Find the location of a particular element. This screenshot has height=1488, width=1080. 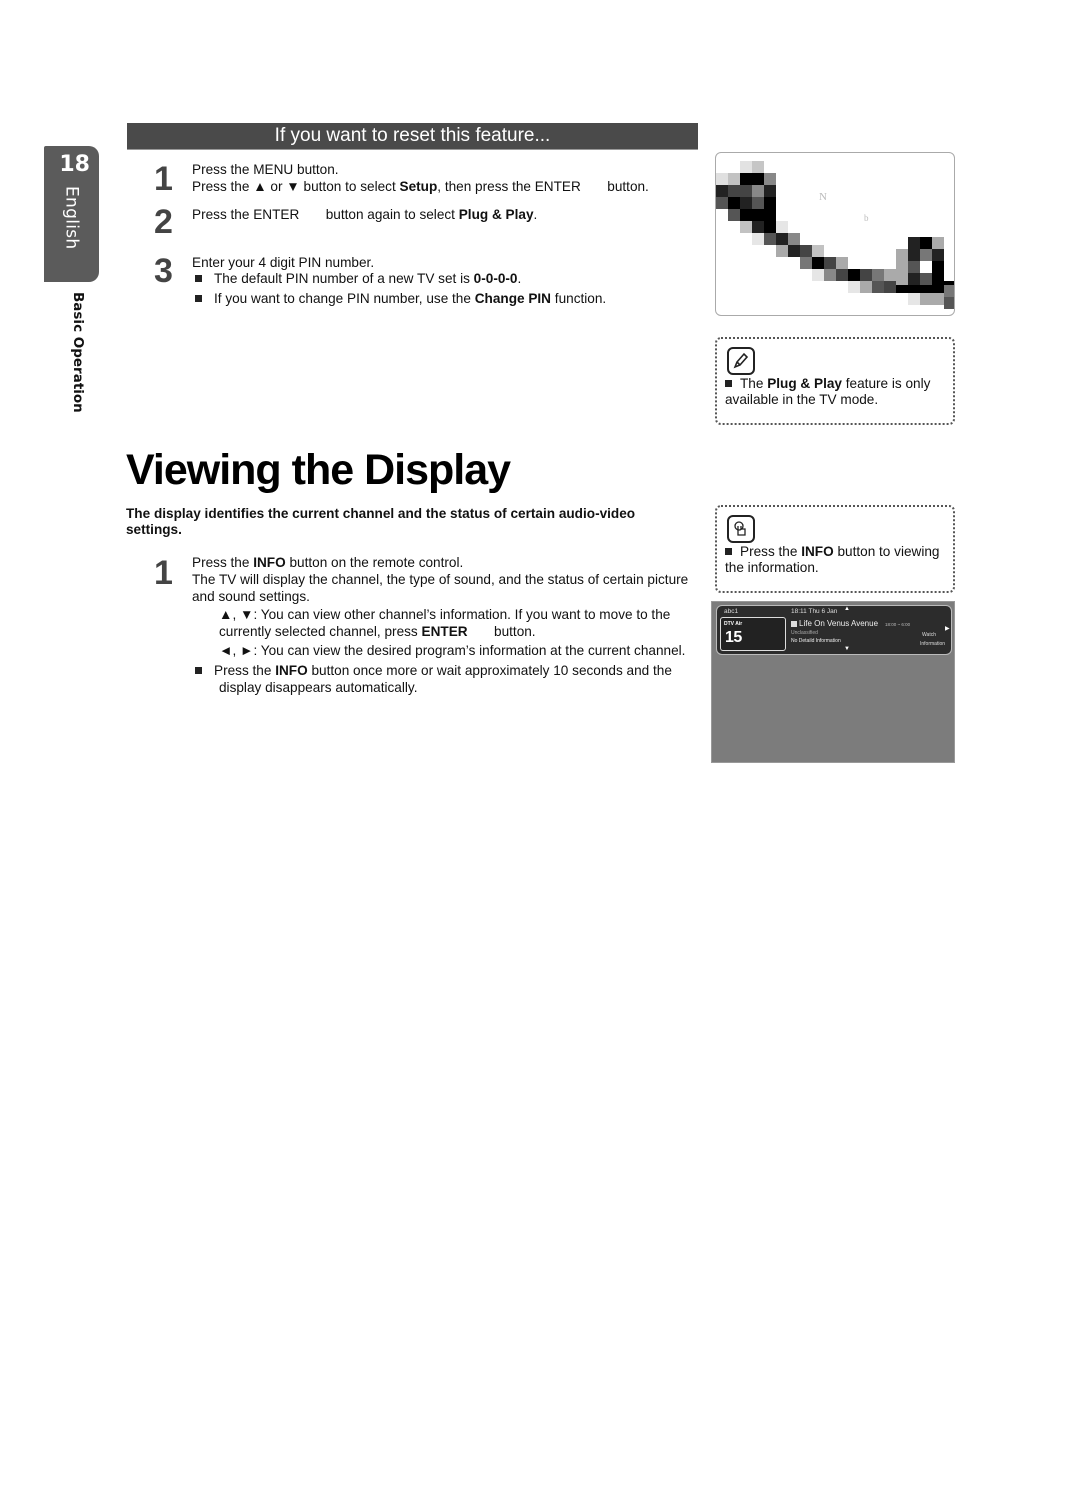

step-number: 3 is located at coordinates (163, 271).